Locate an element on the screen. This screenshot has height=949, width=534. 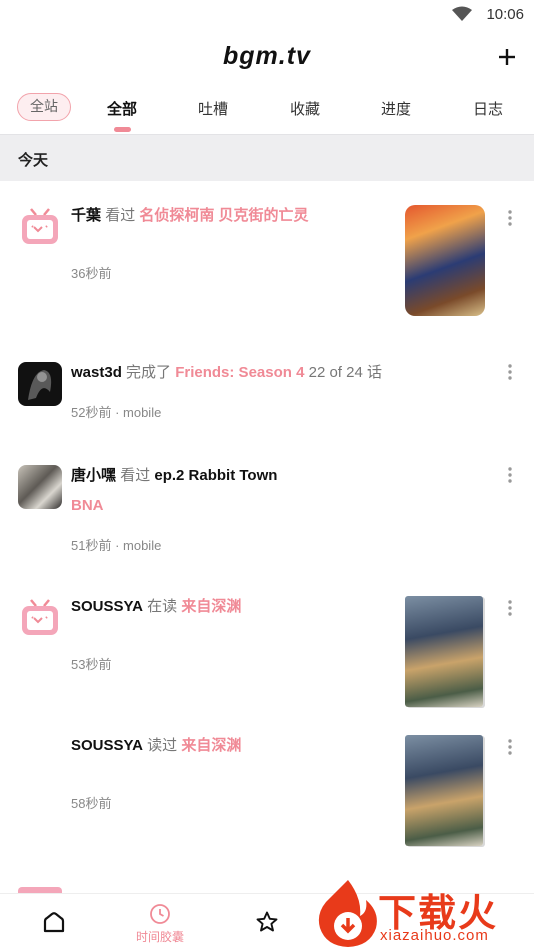
feed-item: SOUSSYA 读过 来自深渊 58秒前 is located at coordinates (267, 790).